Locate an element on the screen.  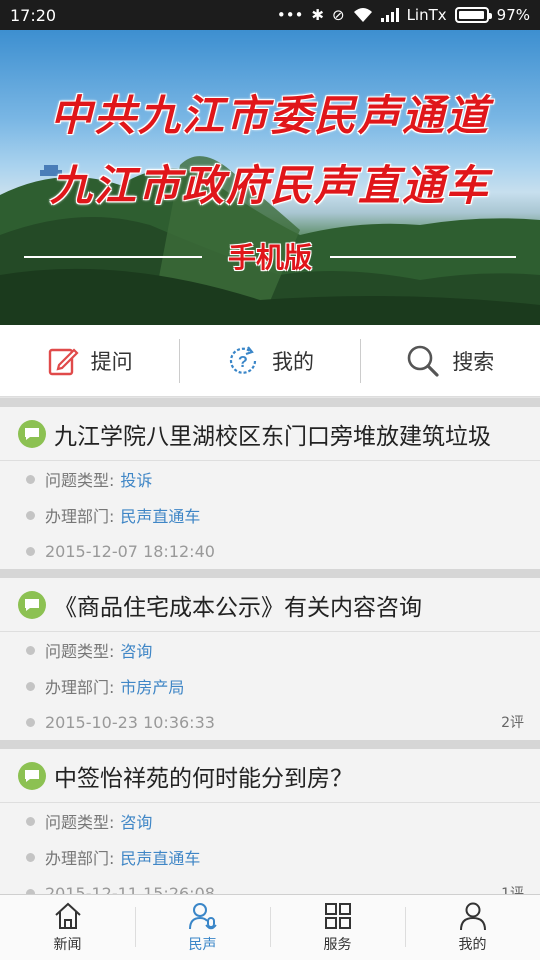
tab-label: 服务 is located at coordinates (337, 945).